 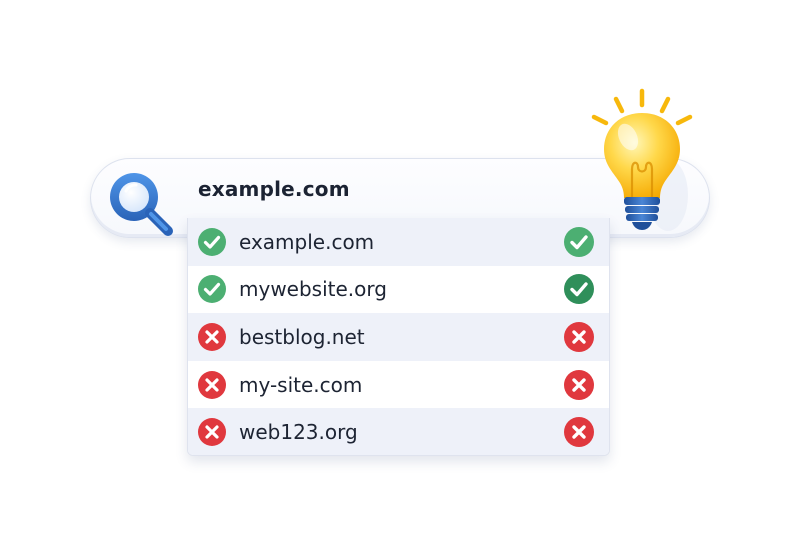 I want to click on result-row-example-com: example.com, so click(x=398, y=242).